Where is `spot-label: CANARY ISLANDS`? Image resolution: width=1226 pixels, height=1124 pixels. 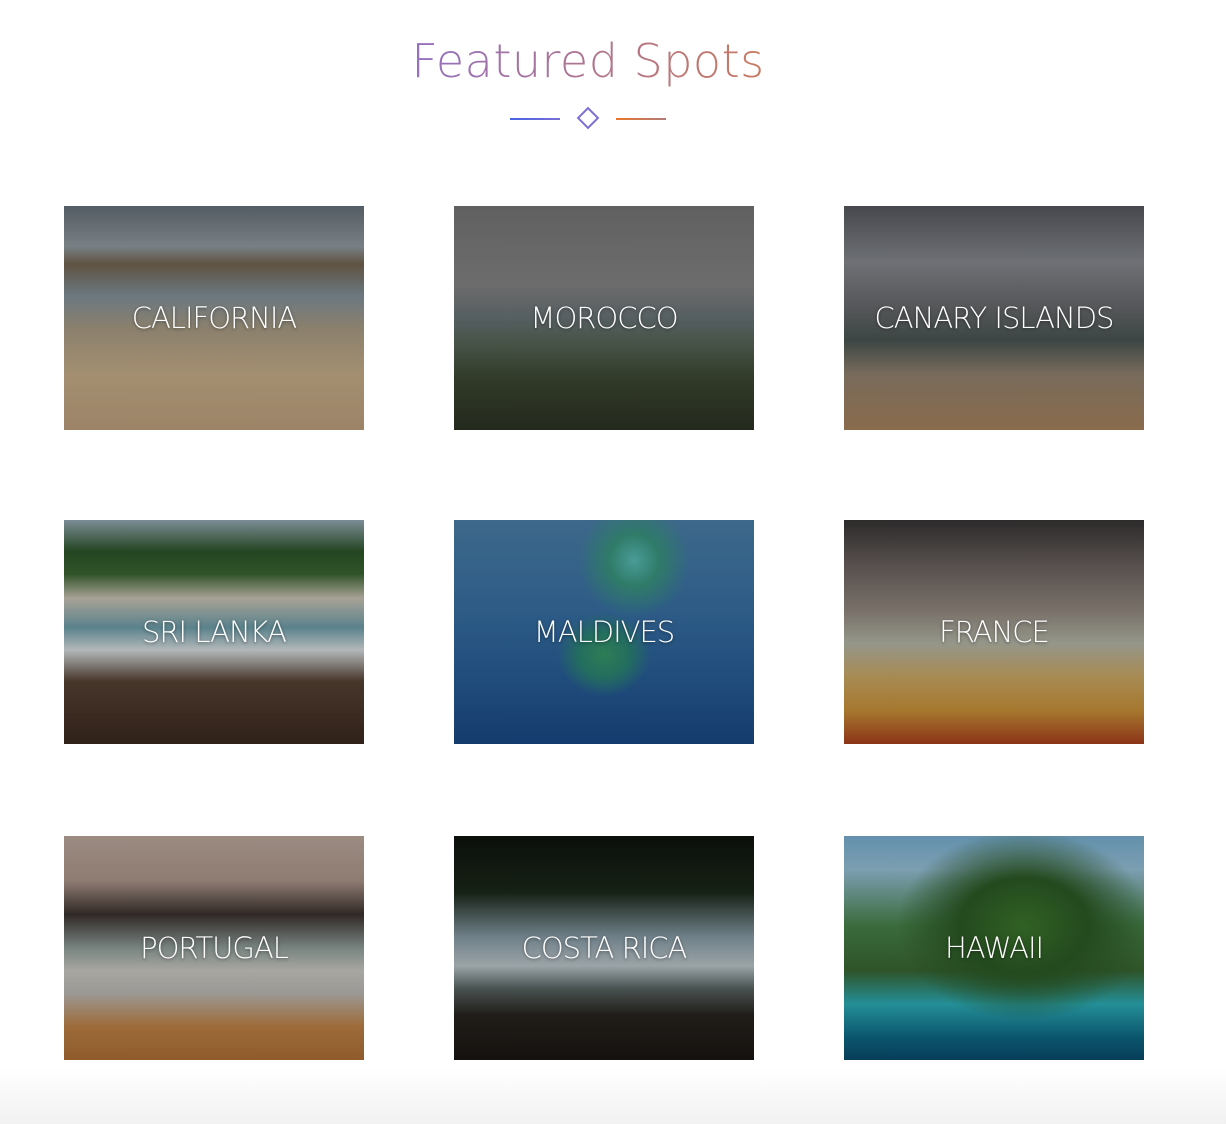
spot-label: CANARY ISLANDS is located at coordinates (994, 318).